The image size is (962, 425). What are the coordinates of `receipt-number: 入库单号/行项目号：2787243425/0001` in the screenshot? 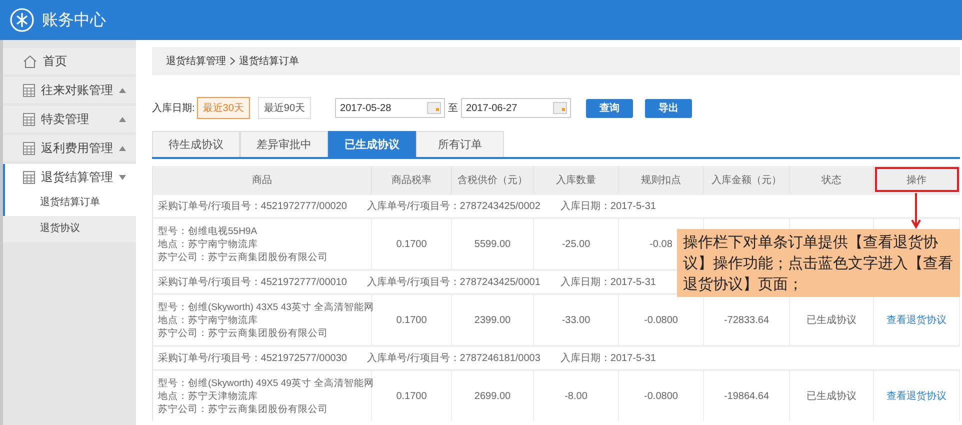 It's located at (453, 282).